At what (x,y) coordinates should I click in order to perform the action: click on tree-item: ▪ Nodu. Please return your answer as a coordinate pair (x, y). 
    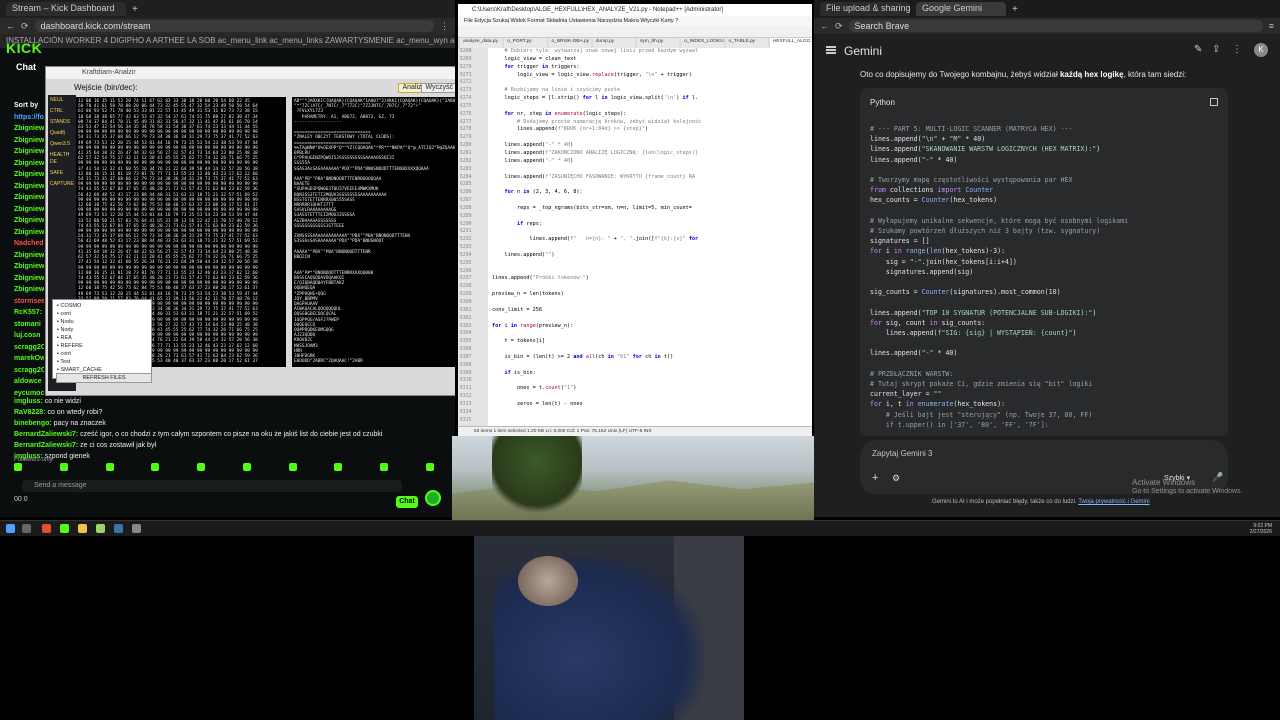
    Looking at the image, I should click on (102, 322).